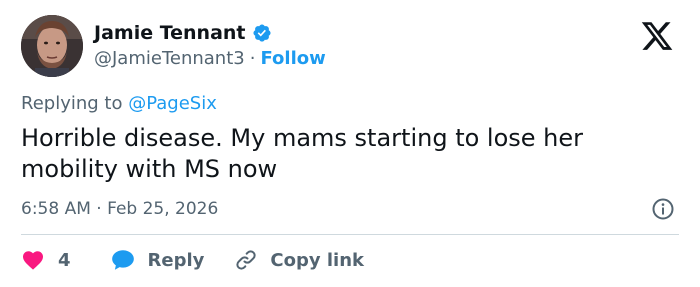  What do you see at coordinates (657, 36) in the screenshot?
I see `x-logo-icon` at bounding box center [657, 36].